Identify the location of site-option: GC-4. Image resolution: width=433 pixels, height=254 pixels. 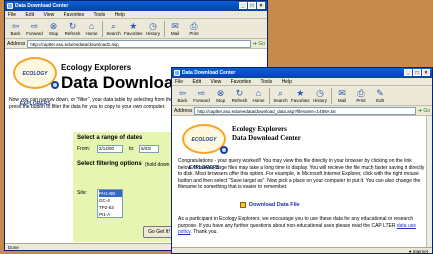
(110, 200).